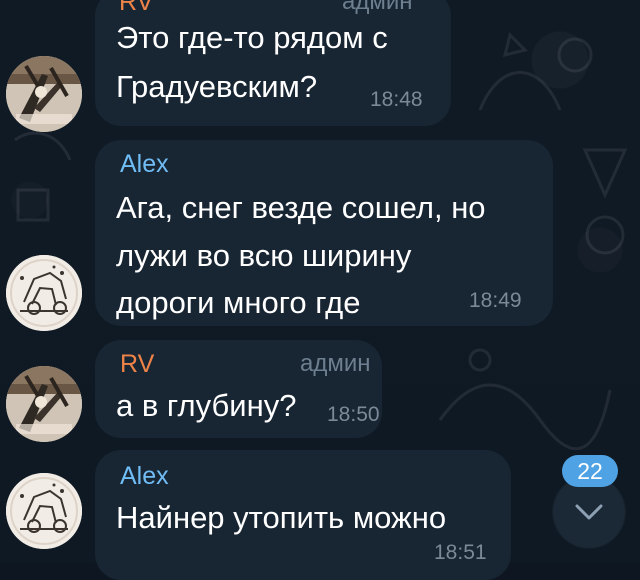 This screenshot has height=580, width=640. I want to click on message-bubble: RV админ а в глубину? 18:50, so click(238, 389).